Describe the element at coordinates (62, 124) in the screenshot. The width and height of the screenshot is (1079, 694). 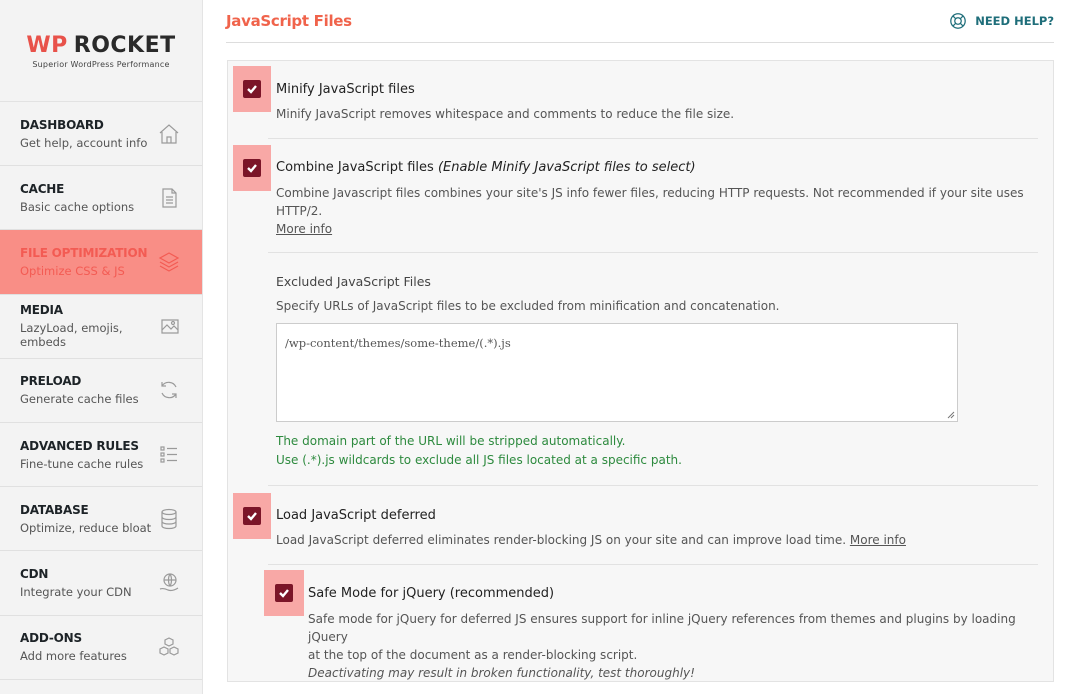
I see `nav-title: DASHBOARD` at that location.